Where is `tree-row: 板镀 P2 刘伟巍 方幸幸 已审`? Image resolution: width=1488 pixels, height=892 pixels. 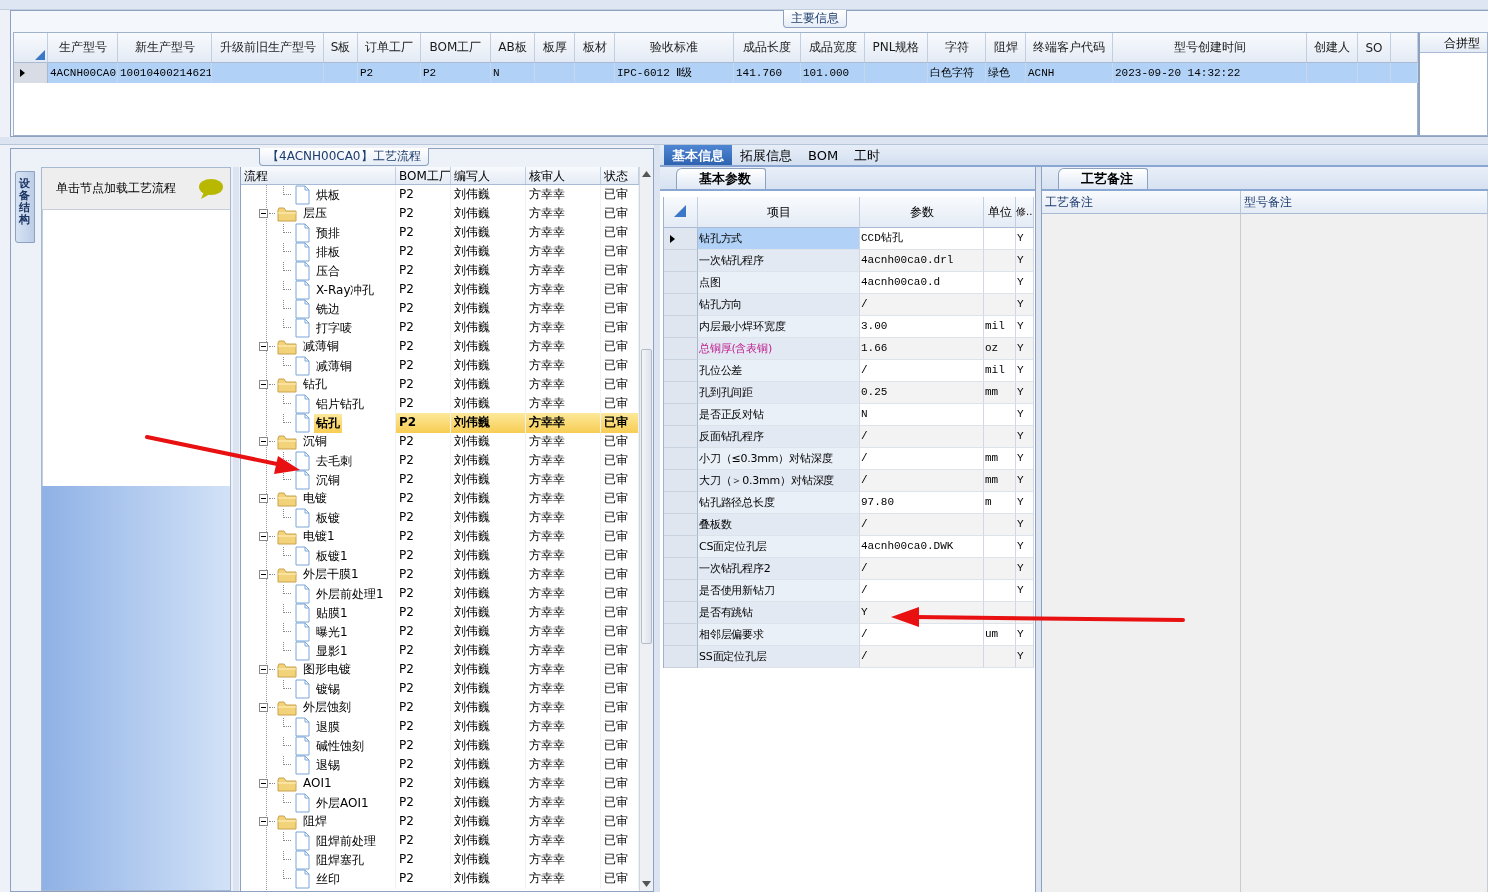 tree-row: 板镀 P2 刘伟巍 方幸幸 已审 is located at coordinates (440, 517).